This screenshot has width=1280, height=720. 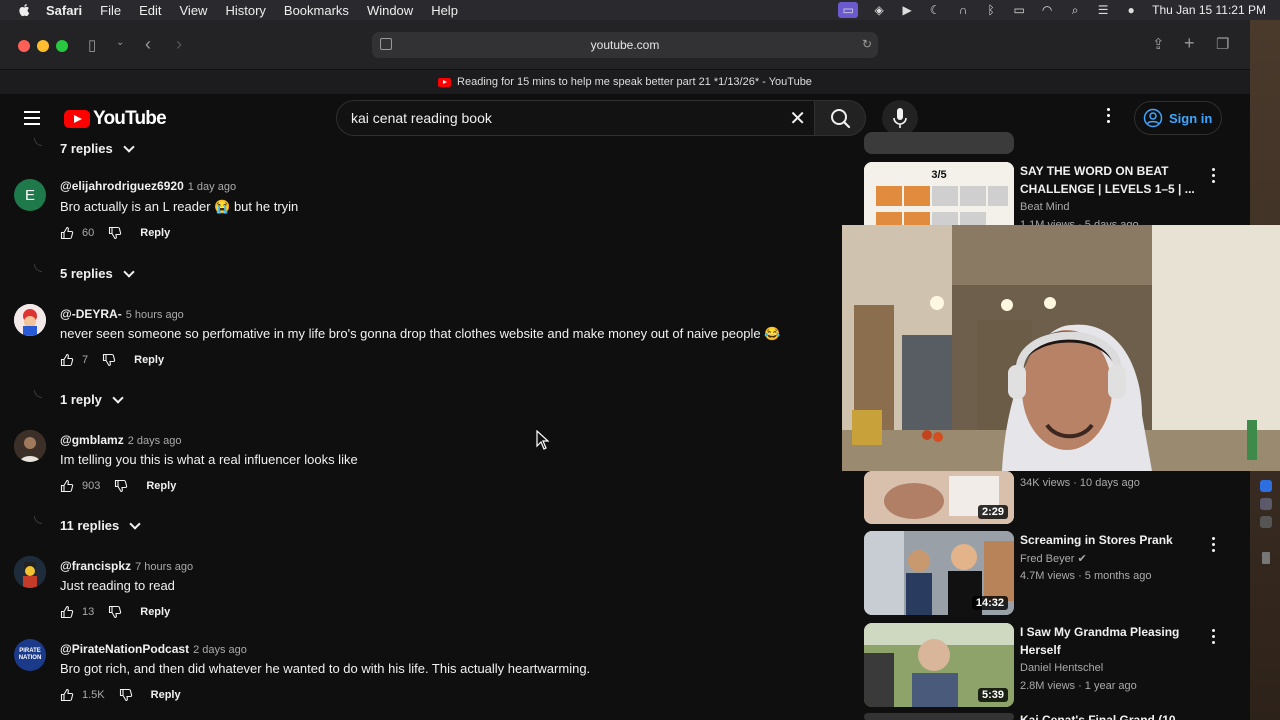 I want to click on replies-toggle: 11 replies, so click(x=100, y=525).